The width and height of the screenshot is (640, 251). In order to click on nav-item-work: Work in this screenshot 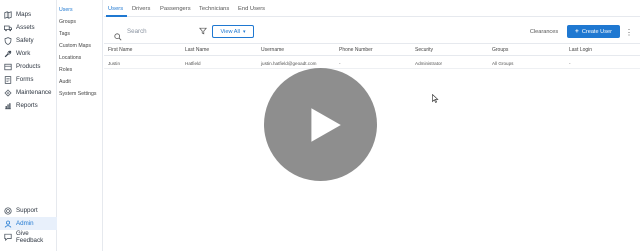, I will do `click(28, 53)`.